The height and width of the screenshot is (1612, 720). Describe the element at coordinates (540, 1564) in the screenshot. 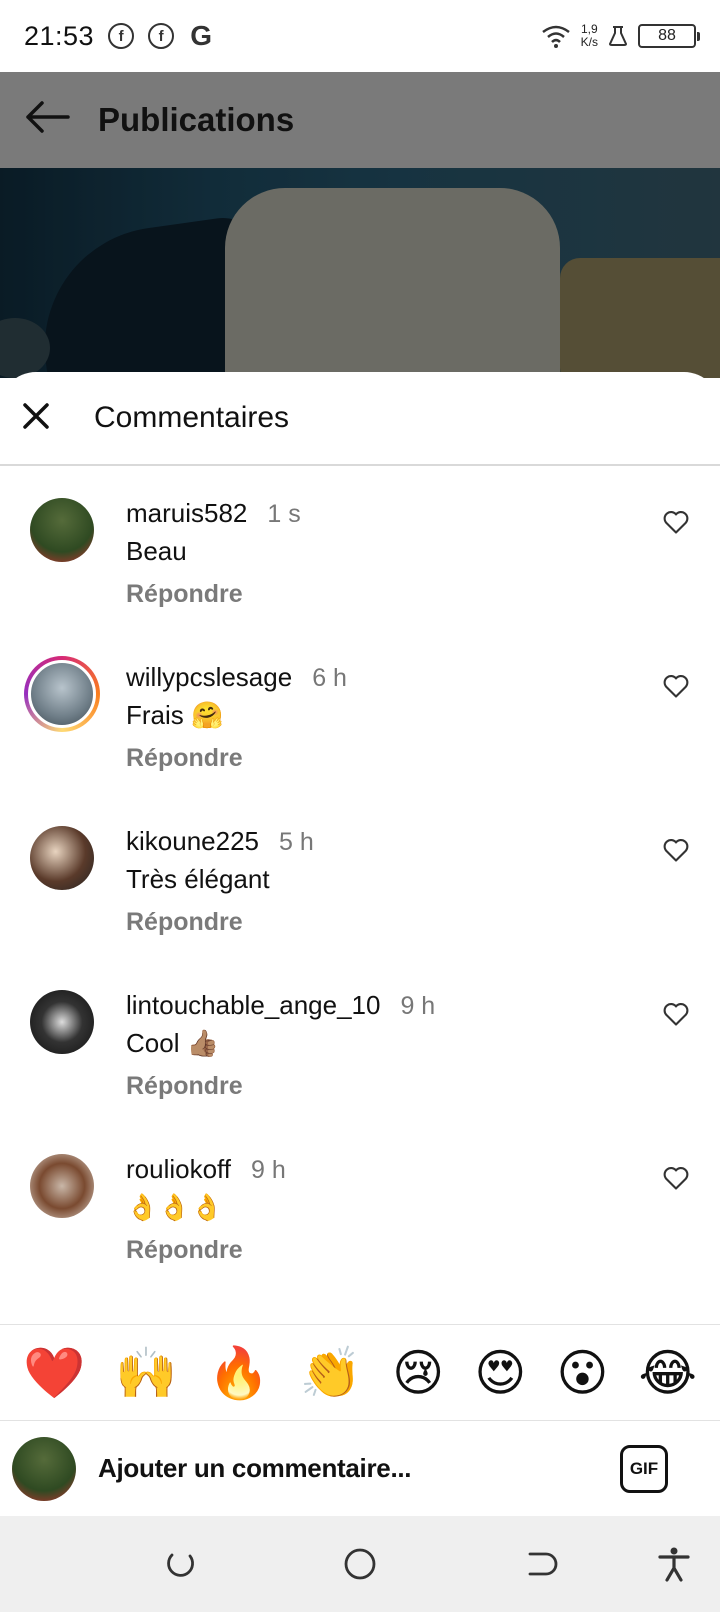

I see `back-icon` at that location.